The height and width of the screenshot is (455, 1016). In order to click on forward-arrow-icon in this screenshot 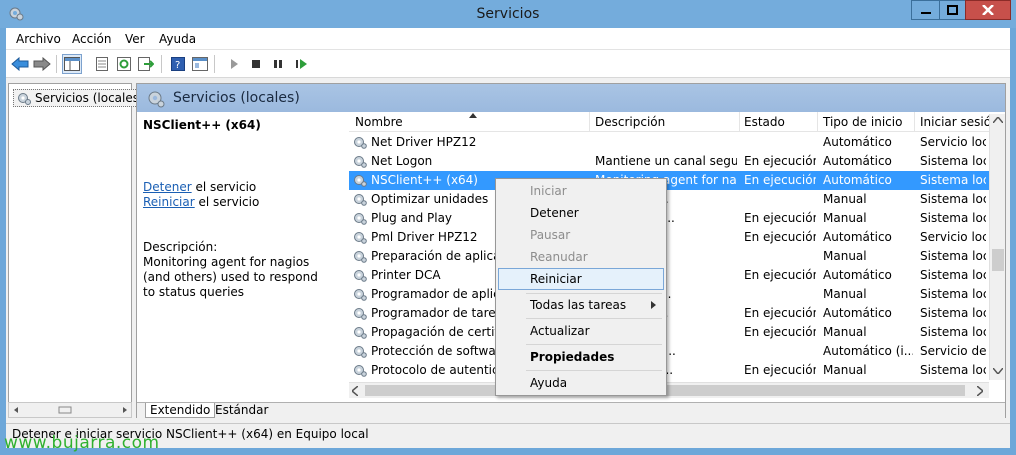, I will do `click(42, 64)`.